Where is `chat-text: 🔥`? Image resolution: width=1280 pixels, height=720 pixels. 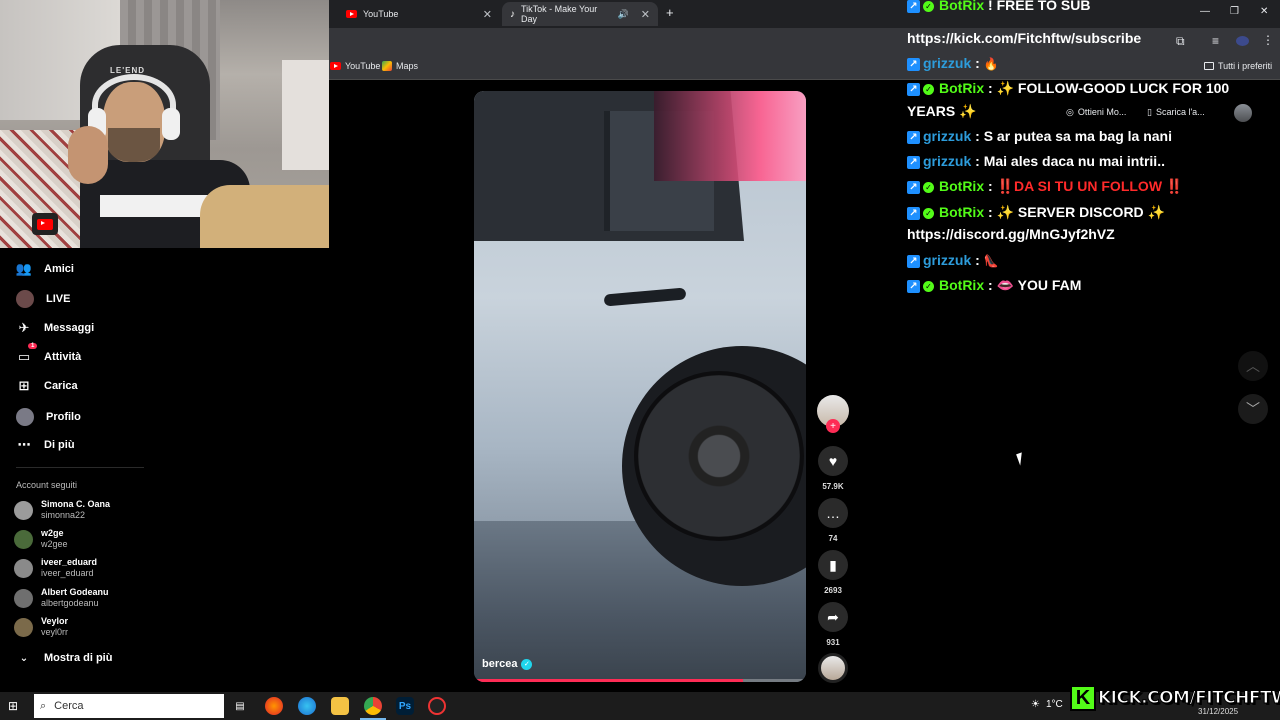
chat-text: 🔥 is located at coordinates (991, 64).